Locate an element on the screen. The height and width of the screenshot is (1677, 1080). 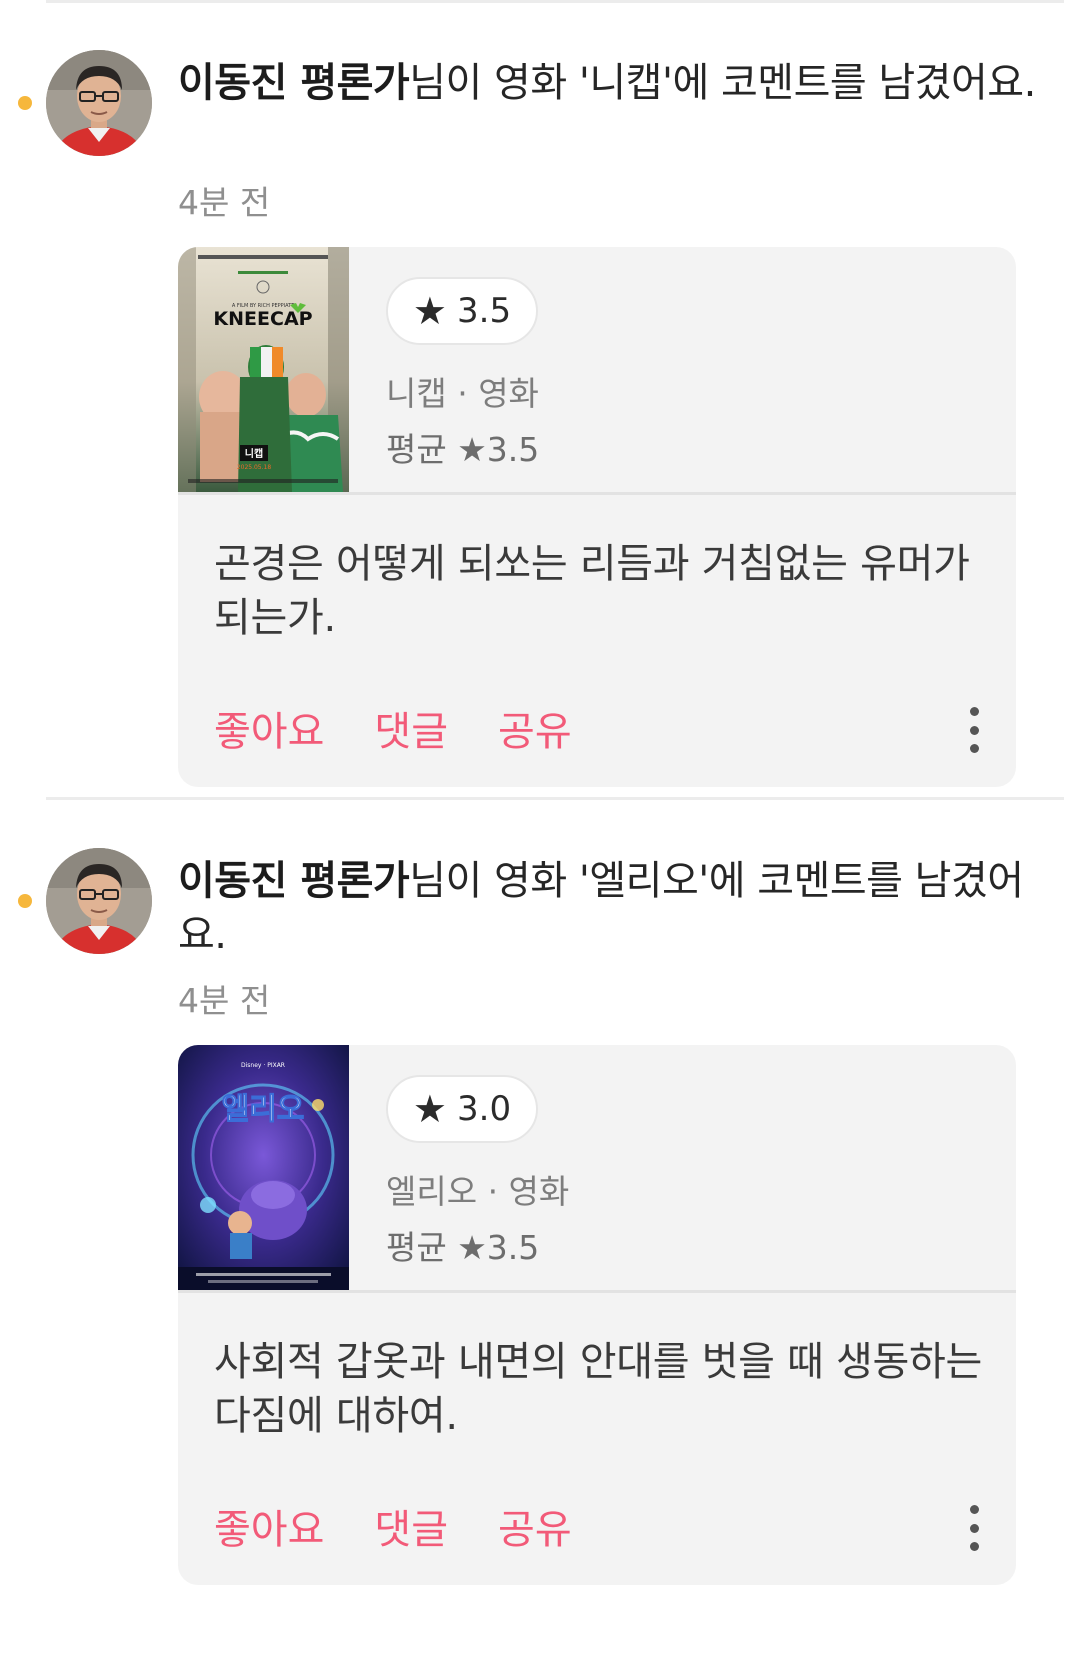
headline-text: 님이 영화 '니캡'에 코멘트를 남겼어요. is located at coordinates (722, 83).